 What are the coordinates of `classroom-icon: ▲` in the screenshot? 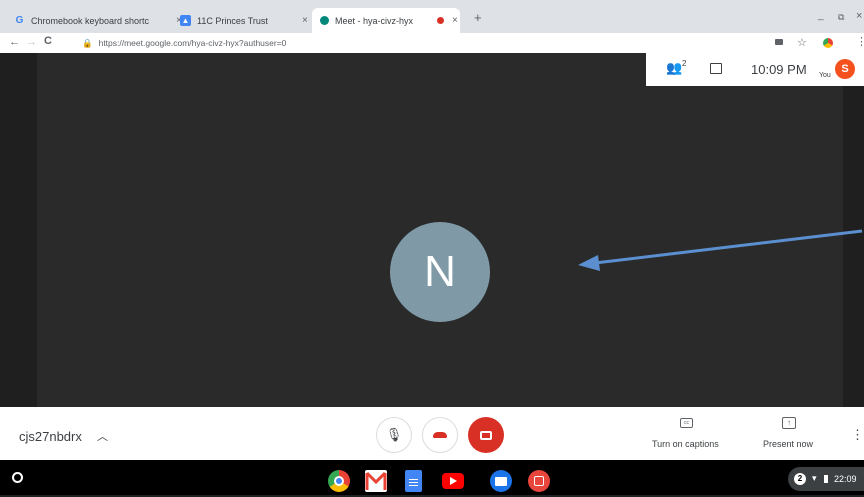 It's located at (185, 20).